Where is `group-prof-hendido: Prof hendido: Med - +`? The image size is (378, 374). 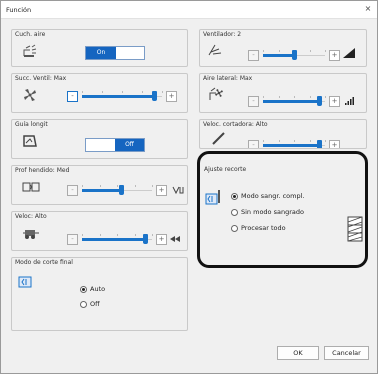
group-prof-hendido: Prof hendido: Med - + is located at coordinates (99, 185).